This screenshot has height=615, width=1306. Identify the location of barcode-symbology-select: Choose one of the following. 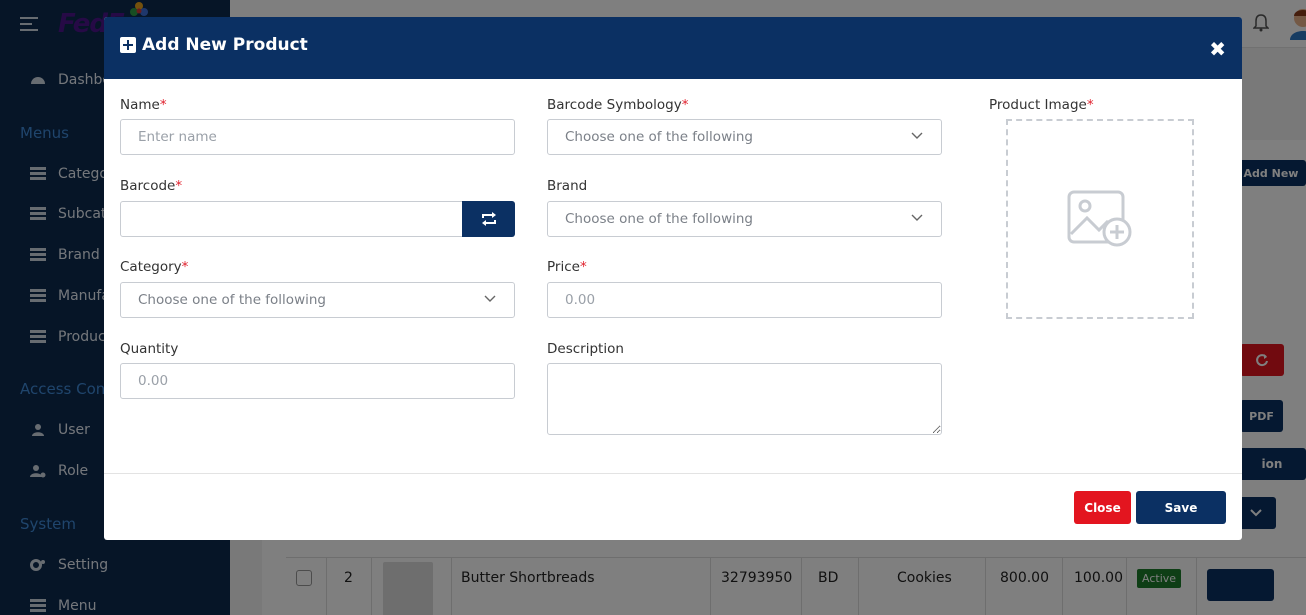
(744, 137).